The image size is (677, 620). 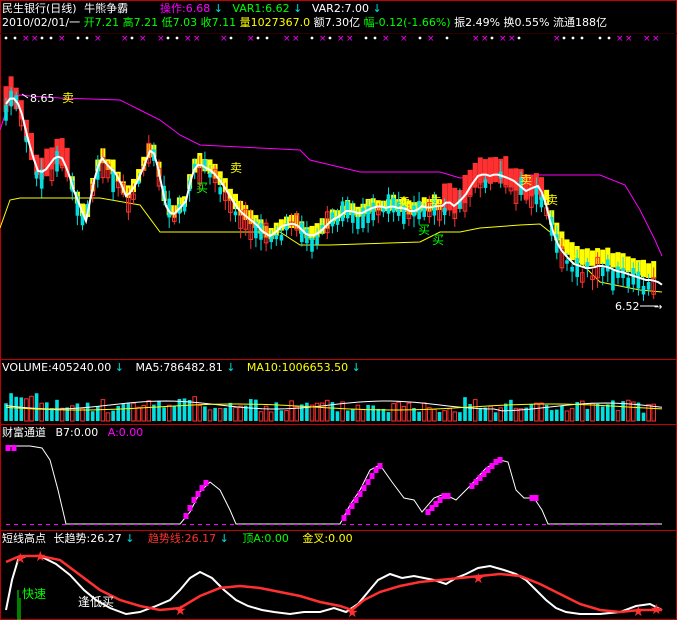 I want to click on svg-text:操作:6.68 ↓ VAR1:6.62: 操作:6.68 ↓ VAR1:6.62 ↓ VAR2:7.00 ↓, so click(x=271, y=8).